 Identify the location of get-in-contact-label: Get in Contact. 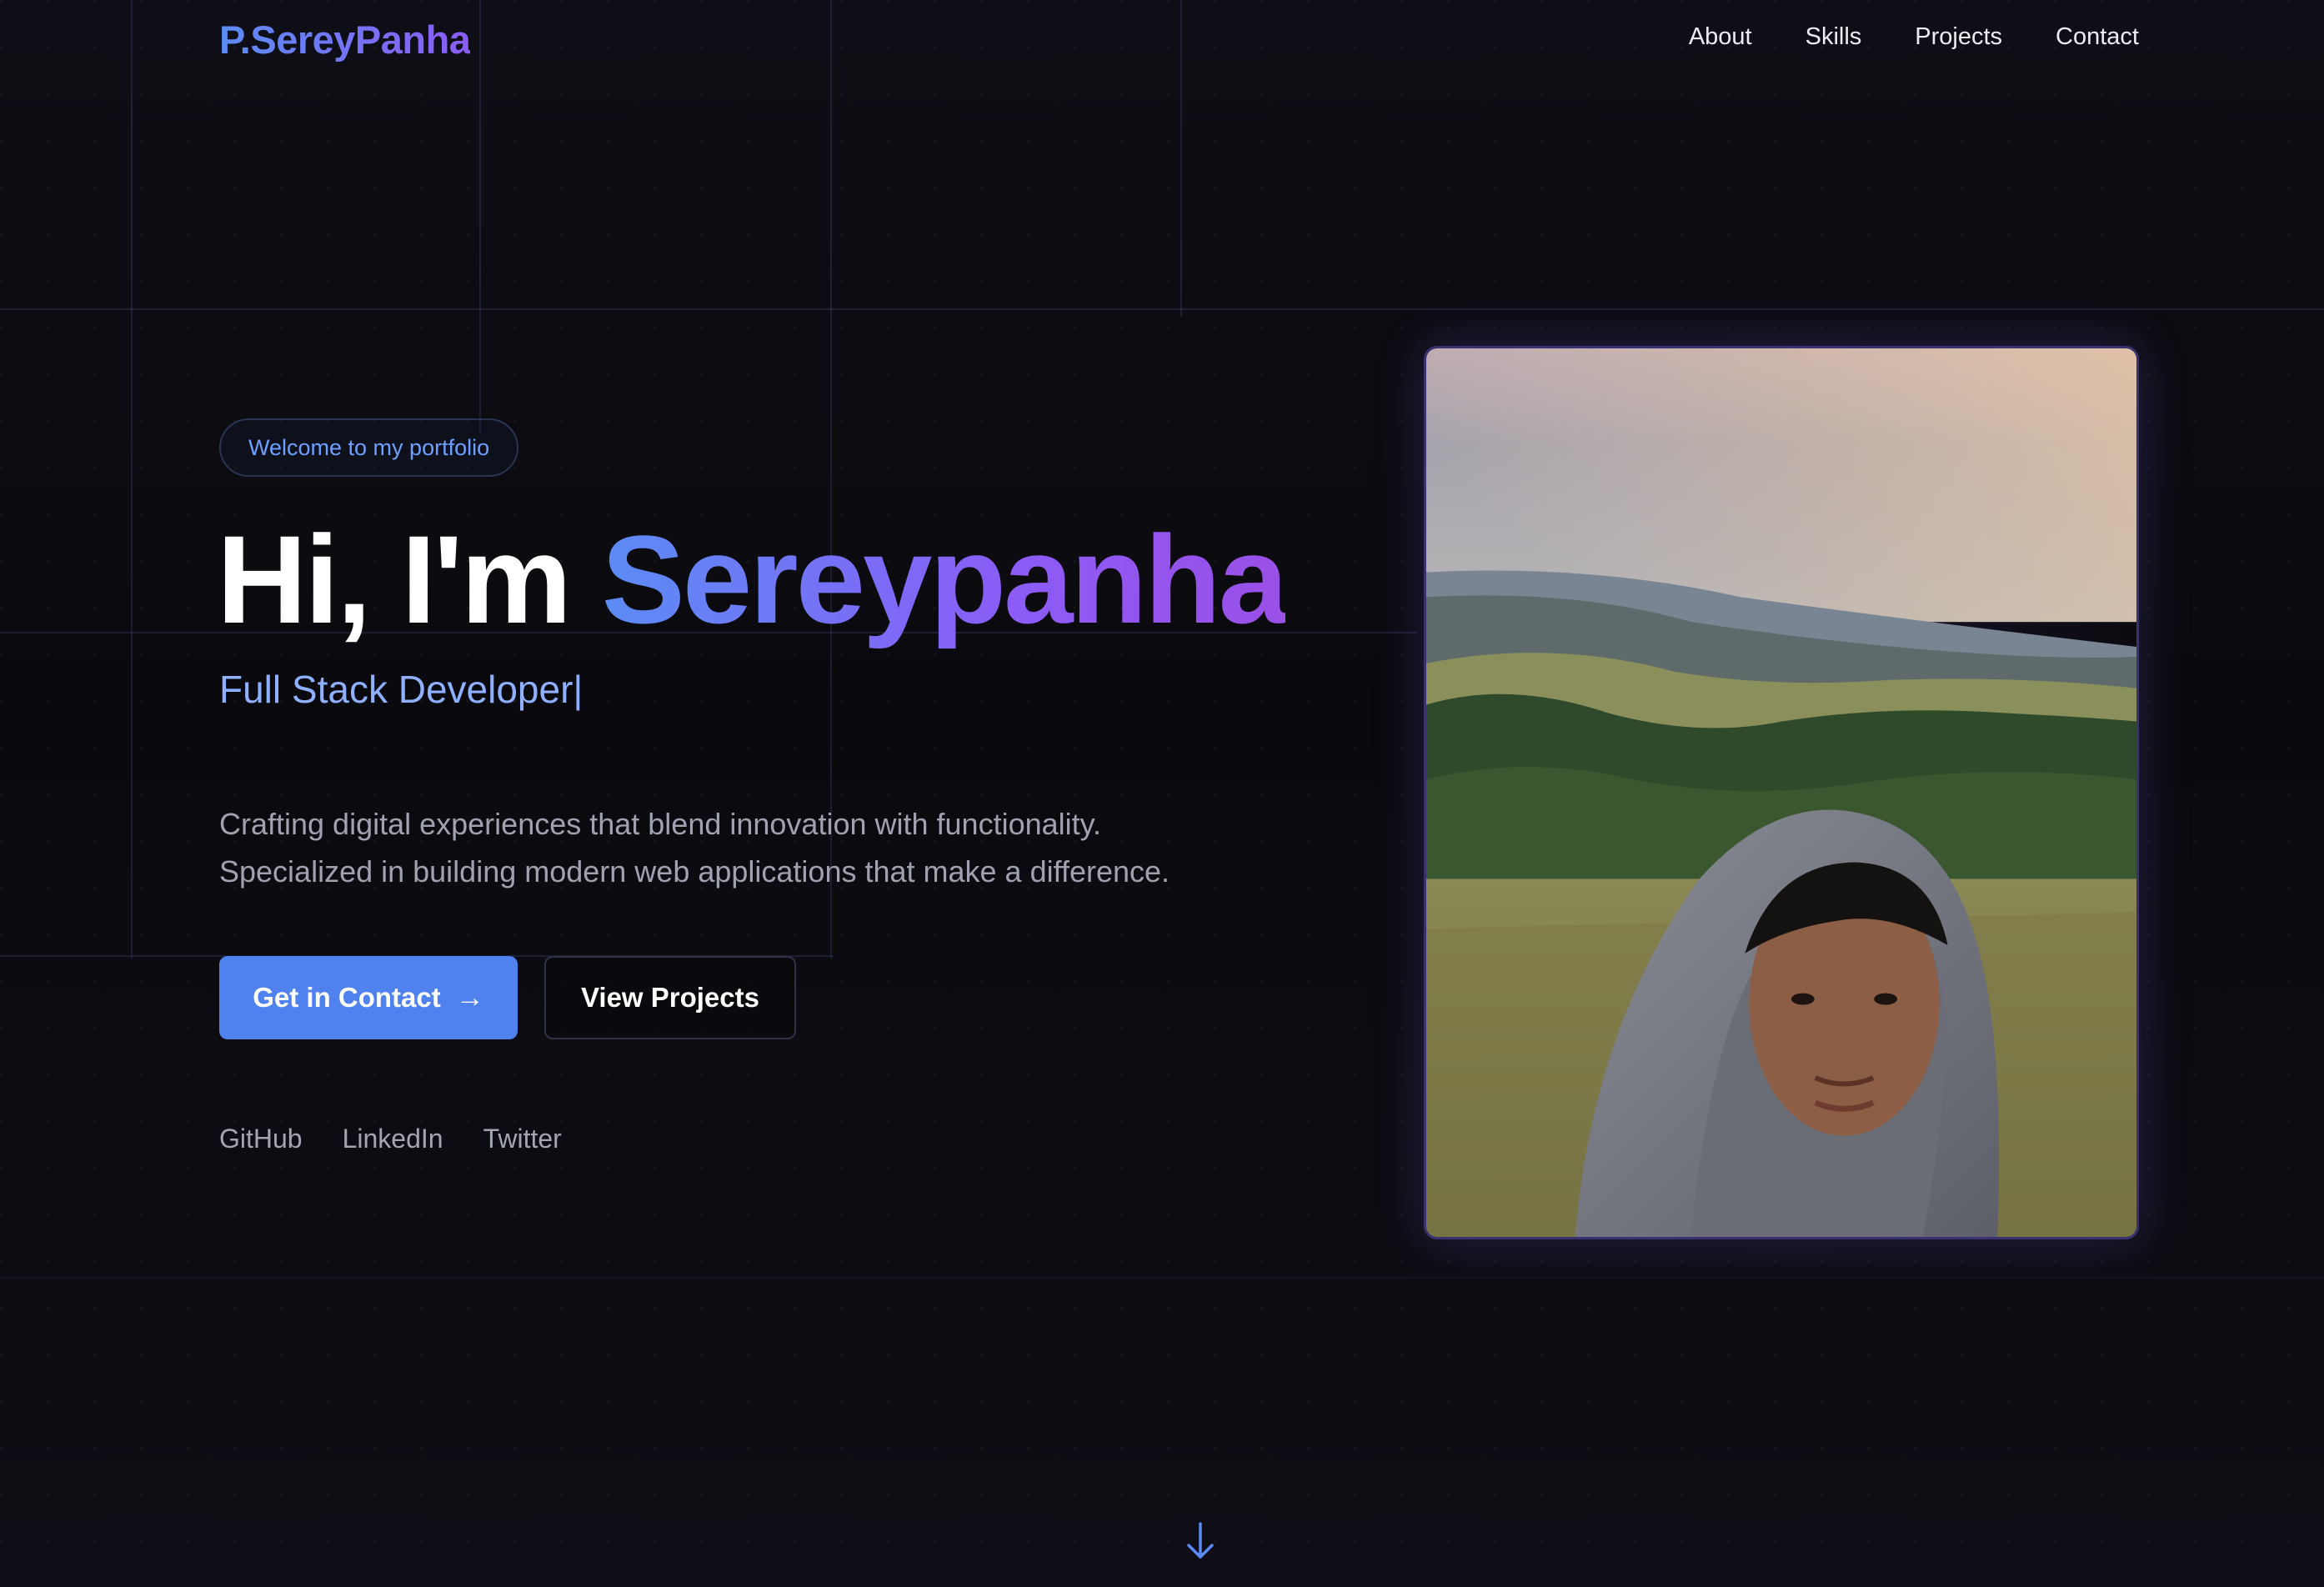
(347, 998).